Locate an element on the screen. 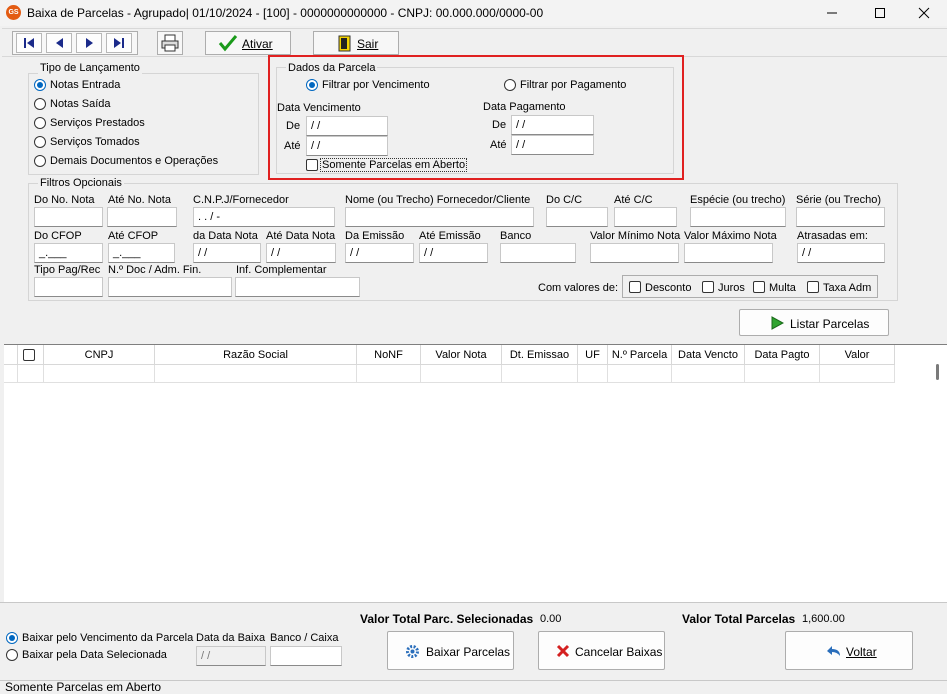  venc-ate-input: / / is located at coordinates (347, 146).